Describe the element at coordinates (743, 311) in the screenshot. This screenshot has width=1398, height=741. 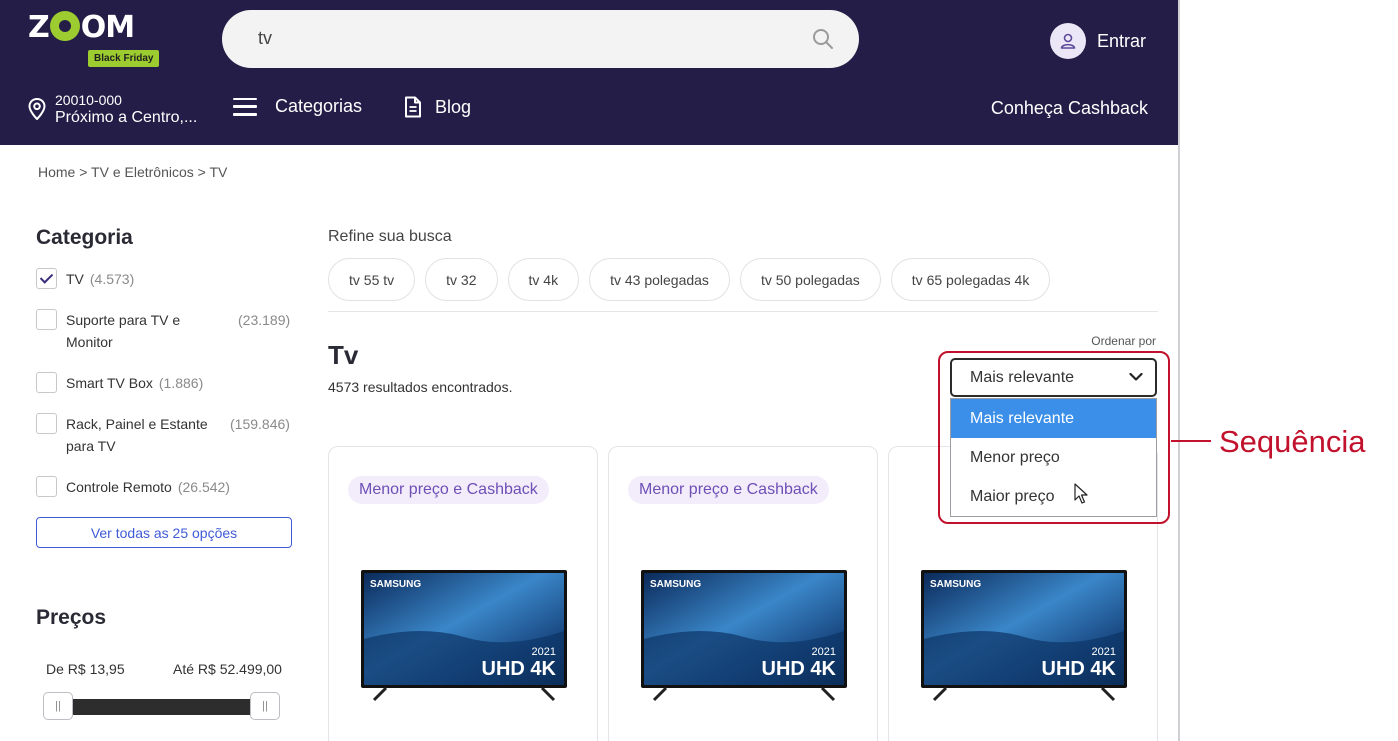
I see `divider` at that location.